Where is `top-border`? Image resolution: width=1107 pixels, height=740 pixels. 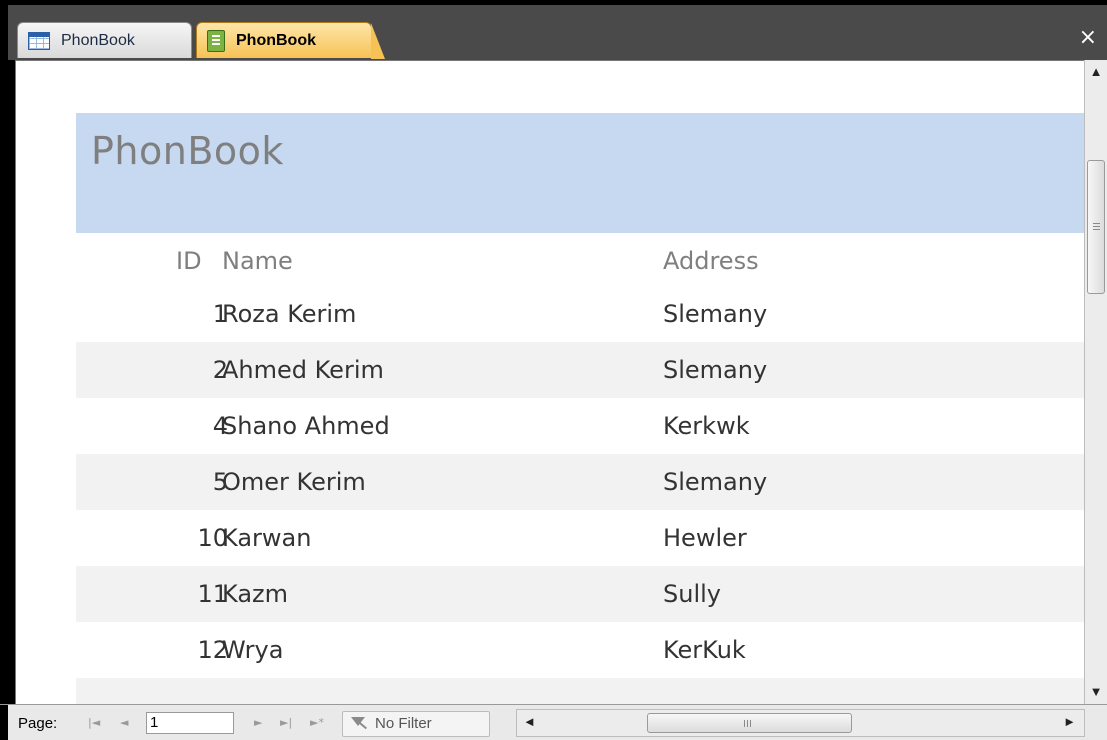 top-border is located at coordinates (553, 2).